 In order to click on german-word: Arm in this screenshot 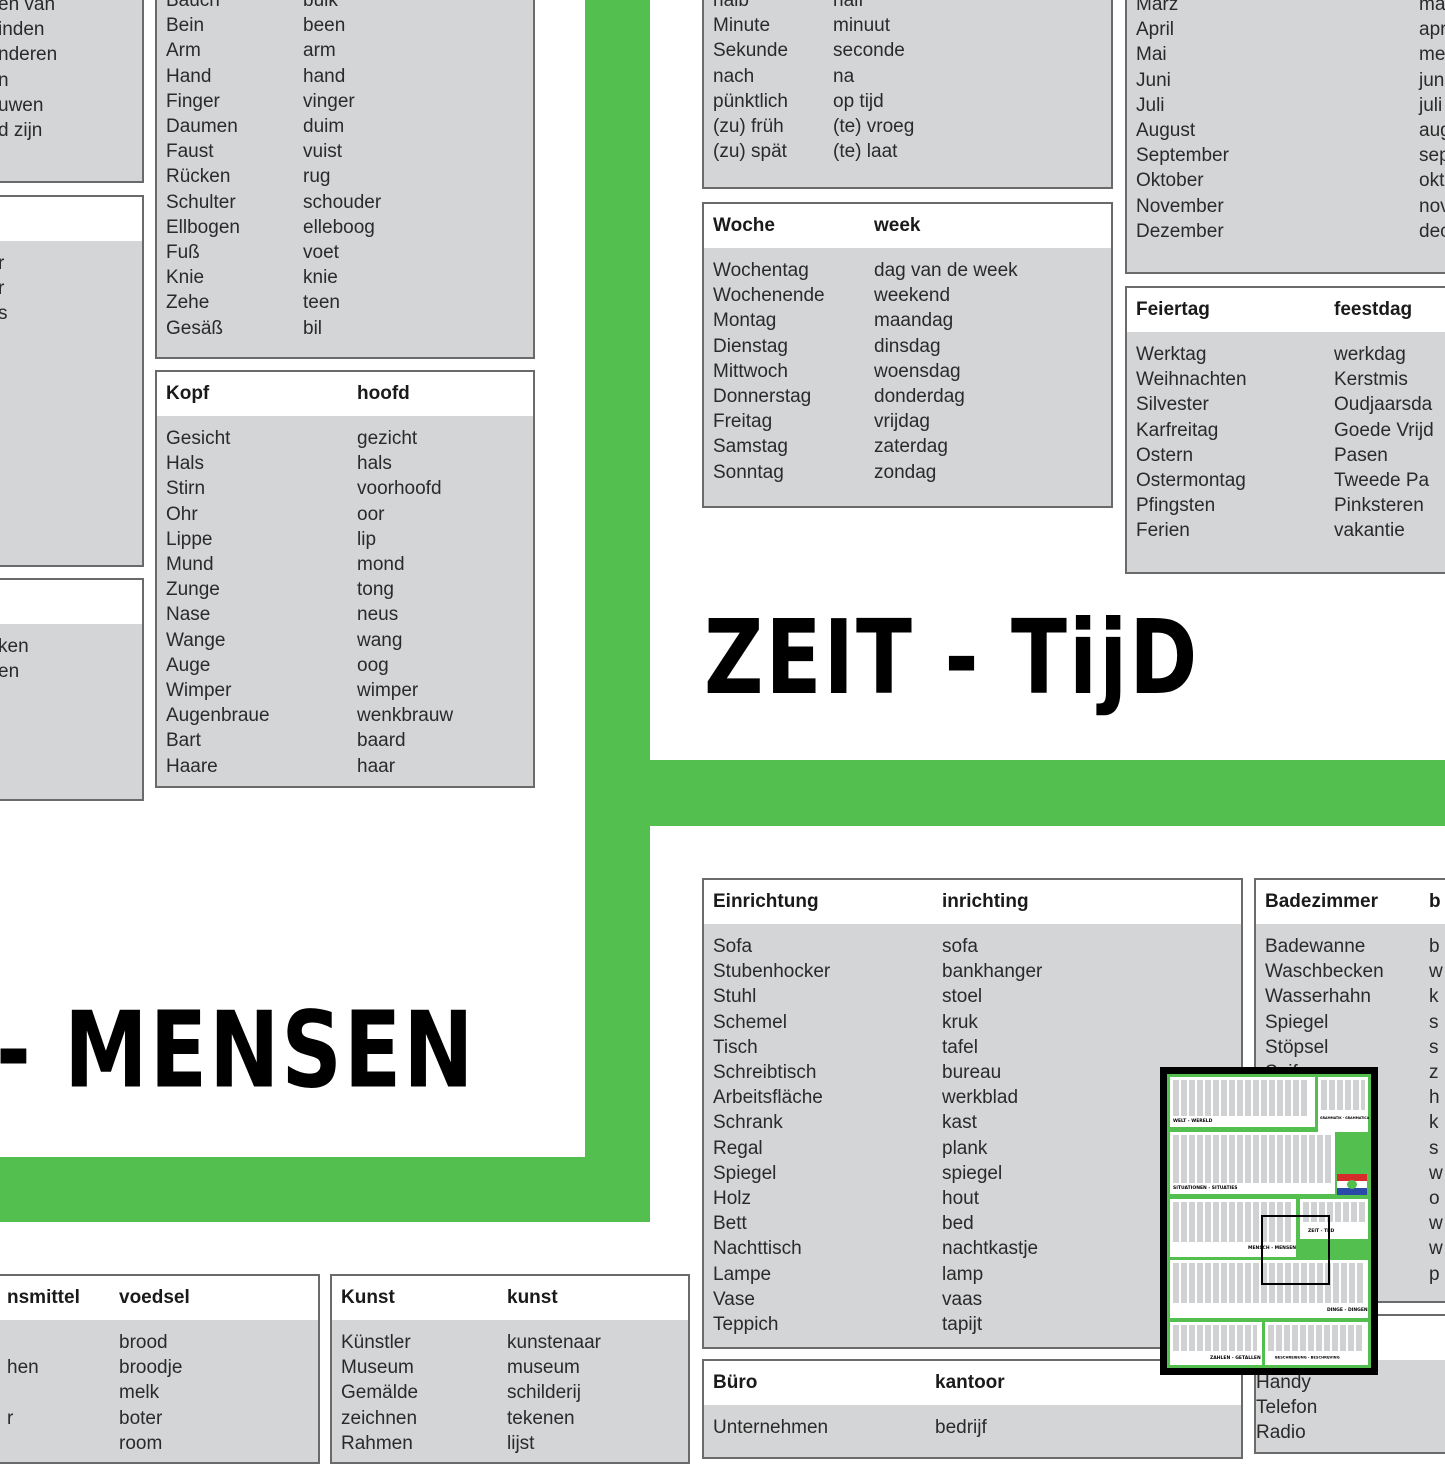, I will do `click(183, 51)`.